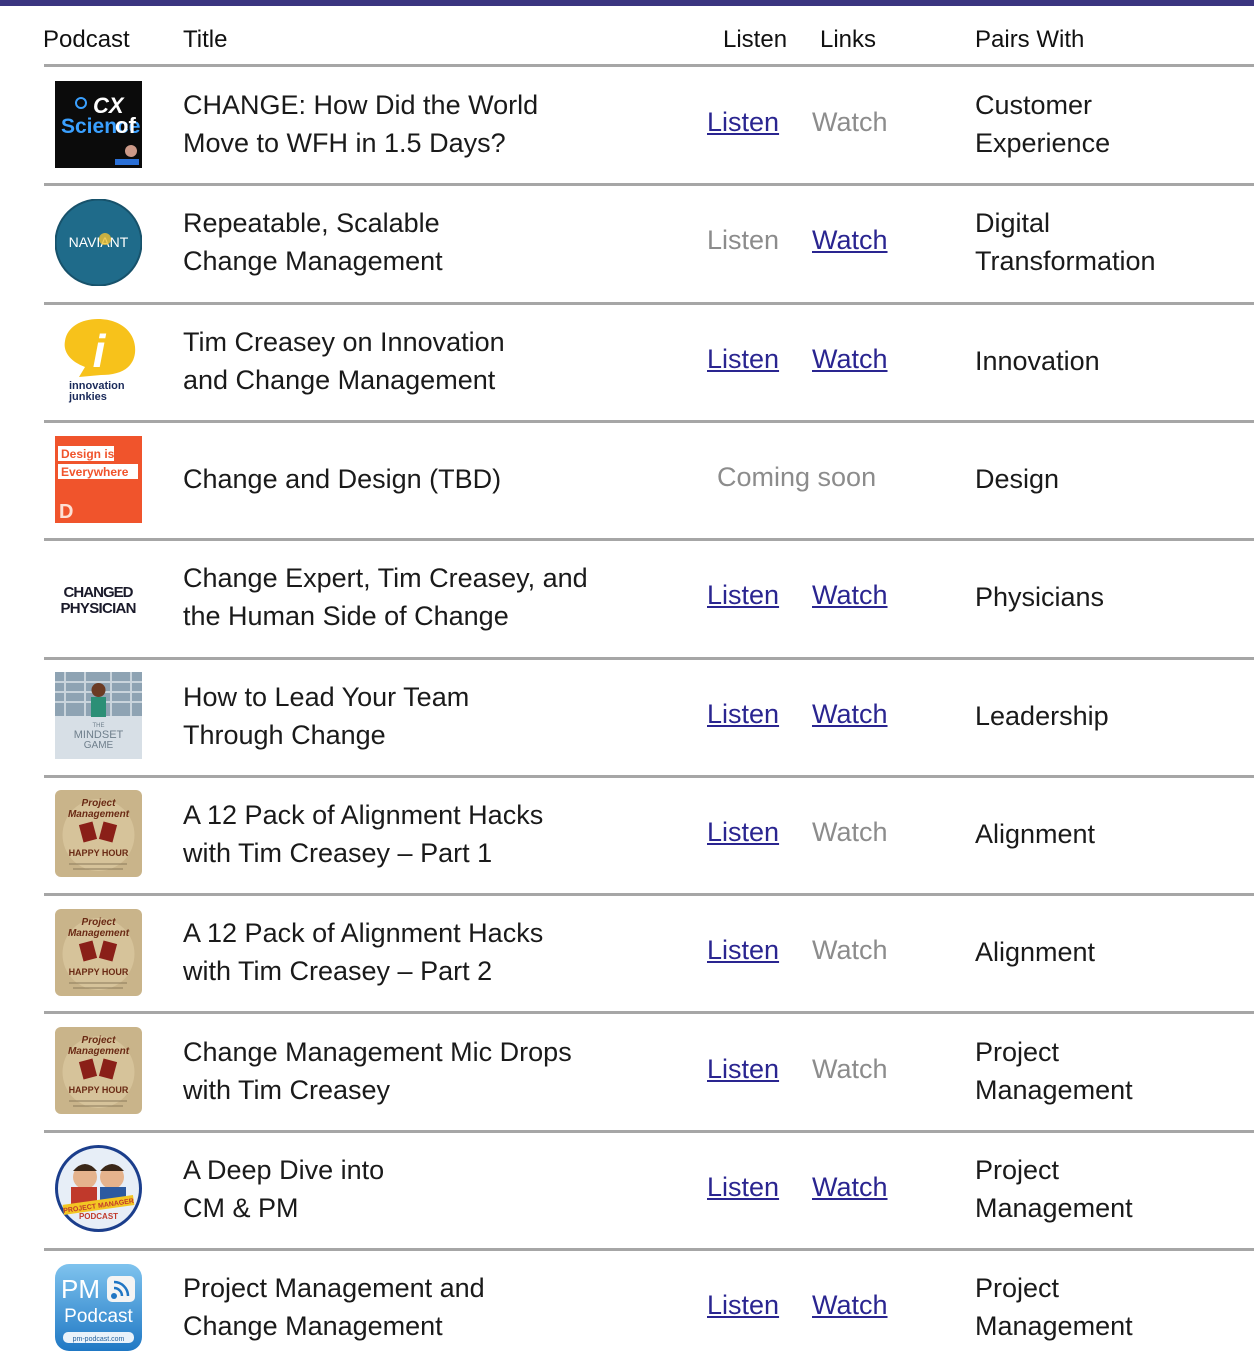 Image resolution: width=1254 pixels, height=1367 pixels. Describe the element at coordinates (98, 124) in the screenshot. I see `science-of-cx-logo: CX Science of` at that location.